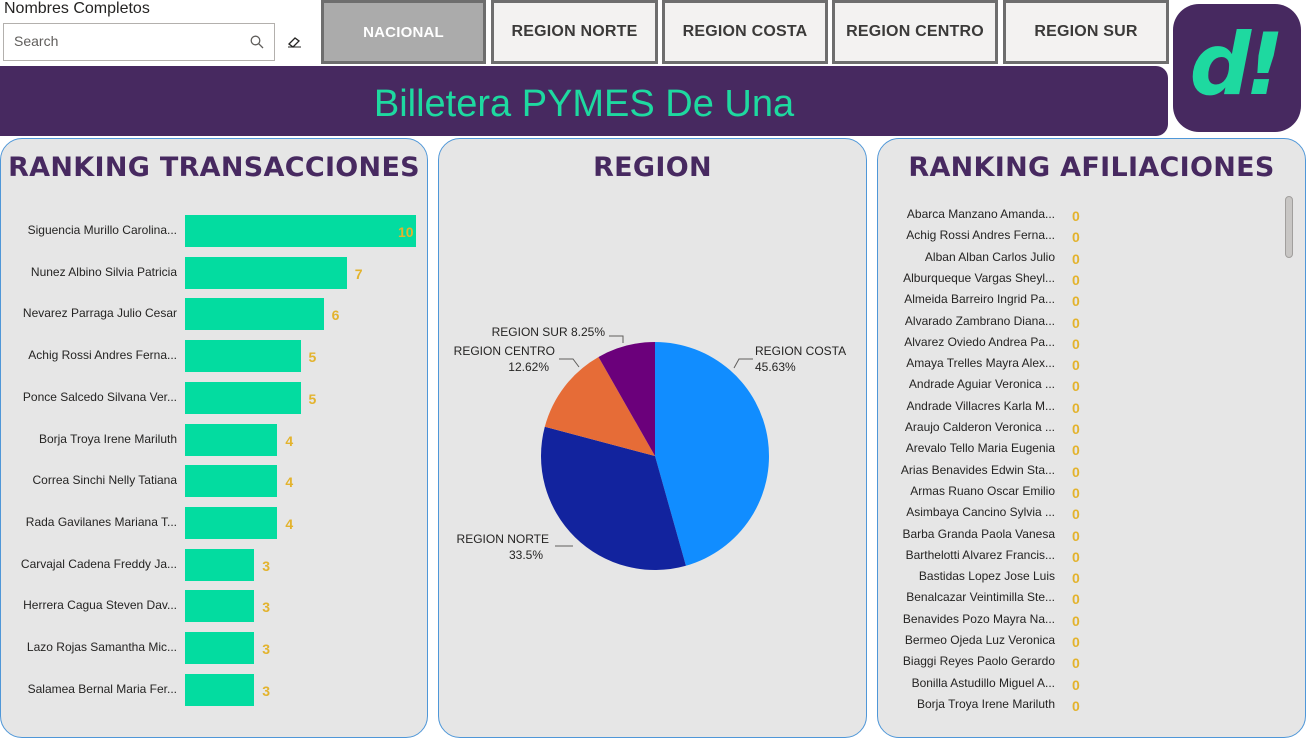 The height and width of the screenshot is (738, 1306). Describe the element at coordinates (978, 533) in the screenshot. I see `afiliacion-name: Barba Granda Paola Vanesa` at that location.